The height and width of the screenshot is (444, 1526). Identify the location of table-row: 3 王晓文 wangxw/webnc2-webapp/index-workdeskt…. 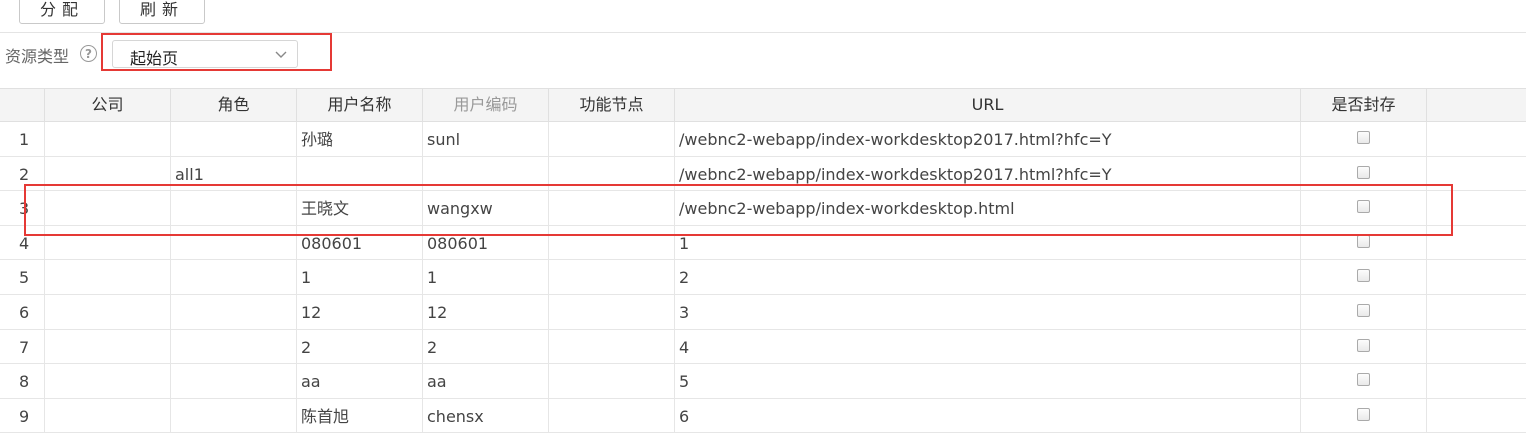
(763, 208).